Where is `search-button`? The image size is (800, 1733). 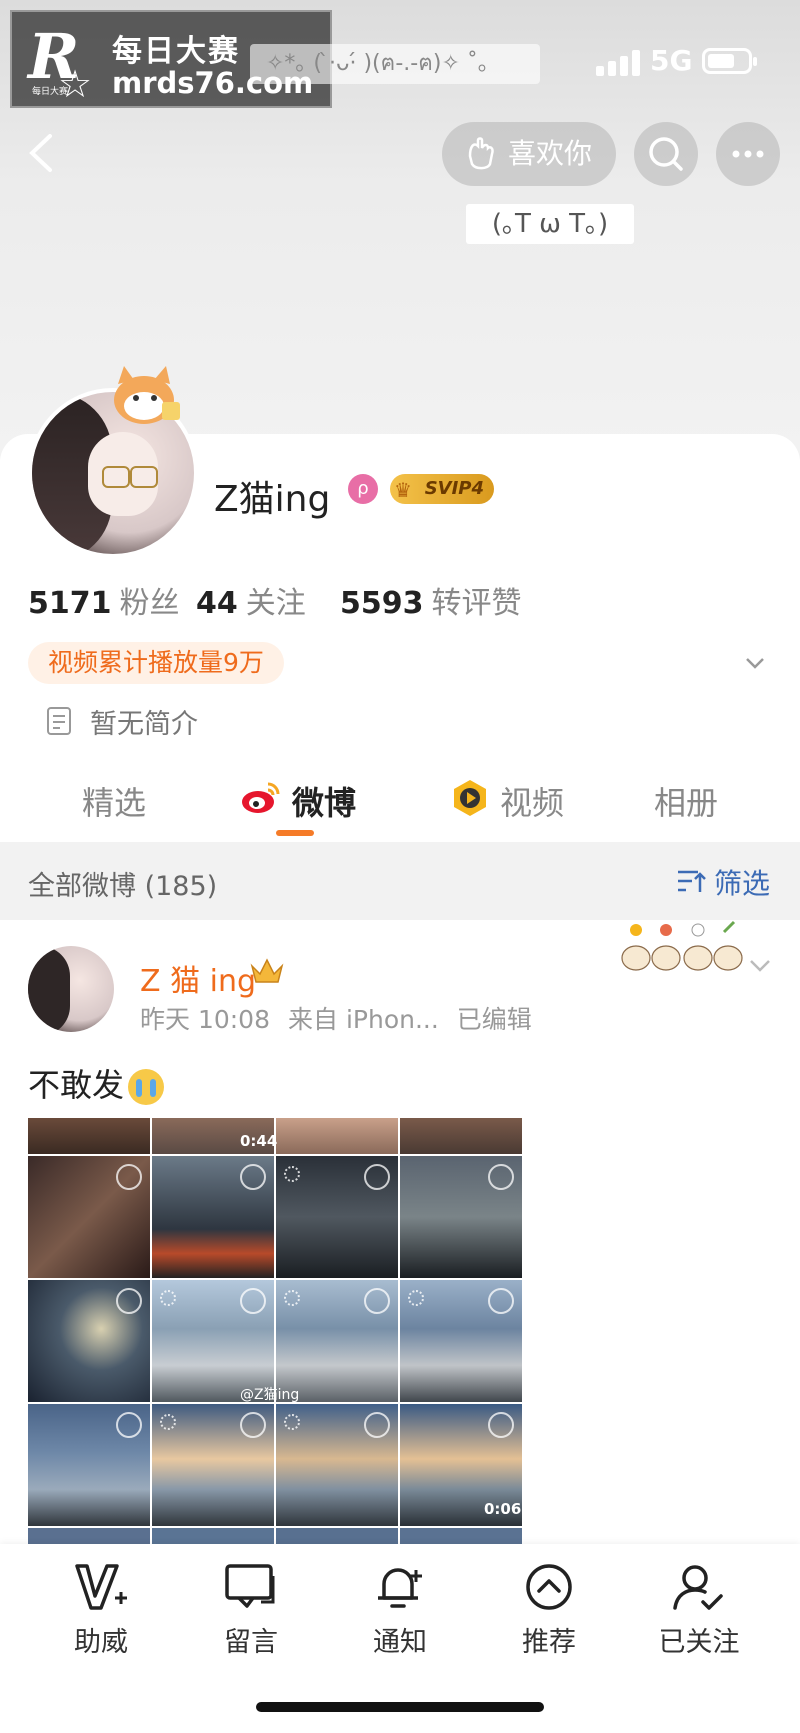
search-button is located at coordinates (666, 154).